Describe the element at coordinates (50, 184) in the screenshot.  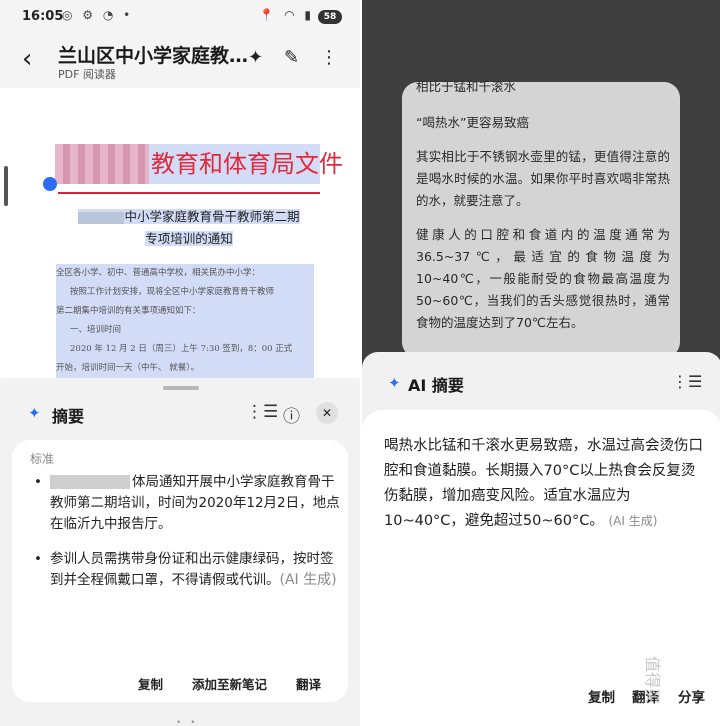
I see `selection-handle` at that location.